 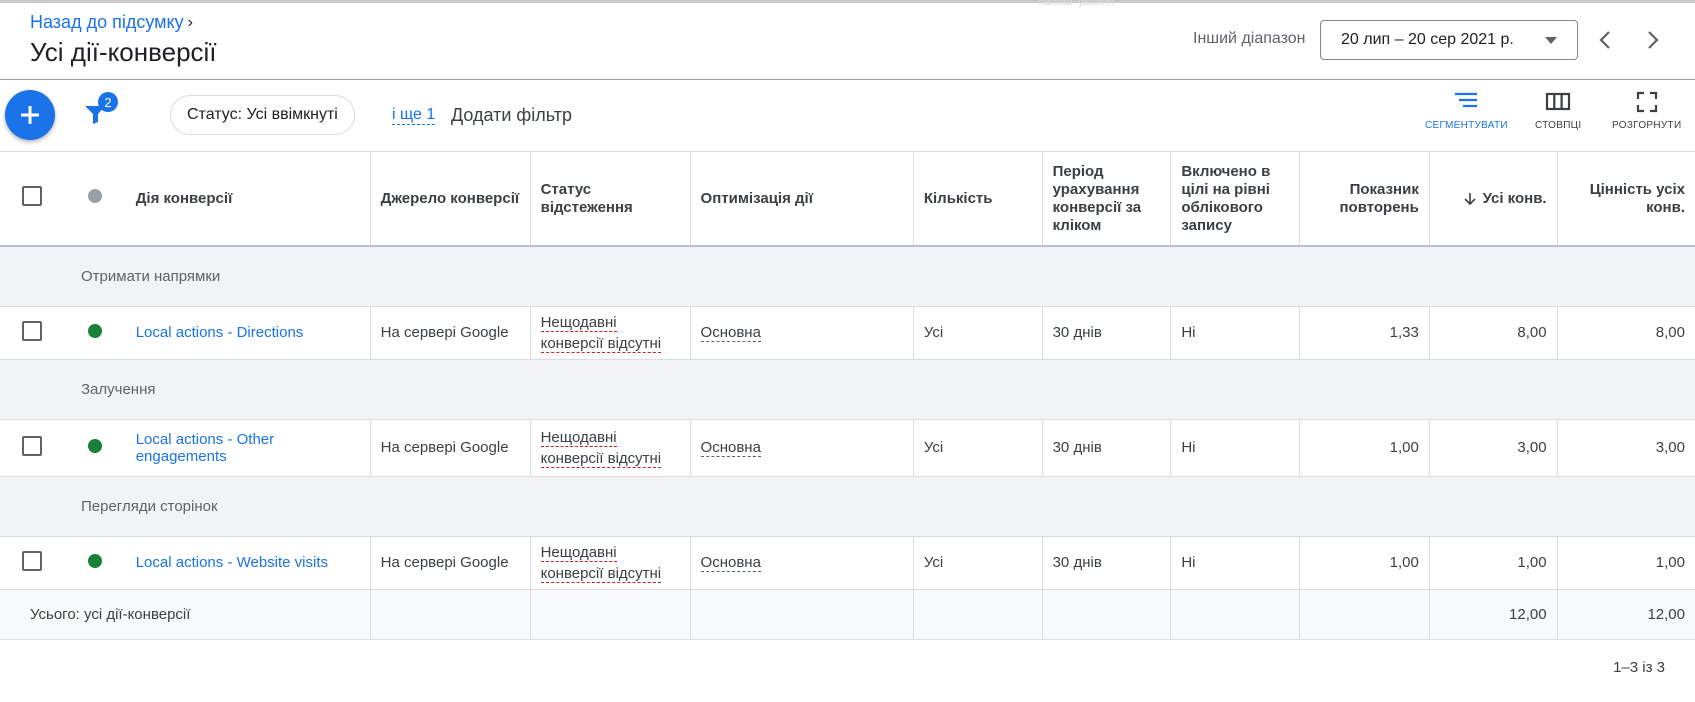 I want to click on chevron-right-icon: ›, so click(x=190, y=22).